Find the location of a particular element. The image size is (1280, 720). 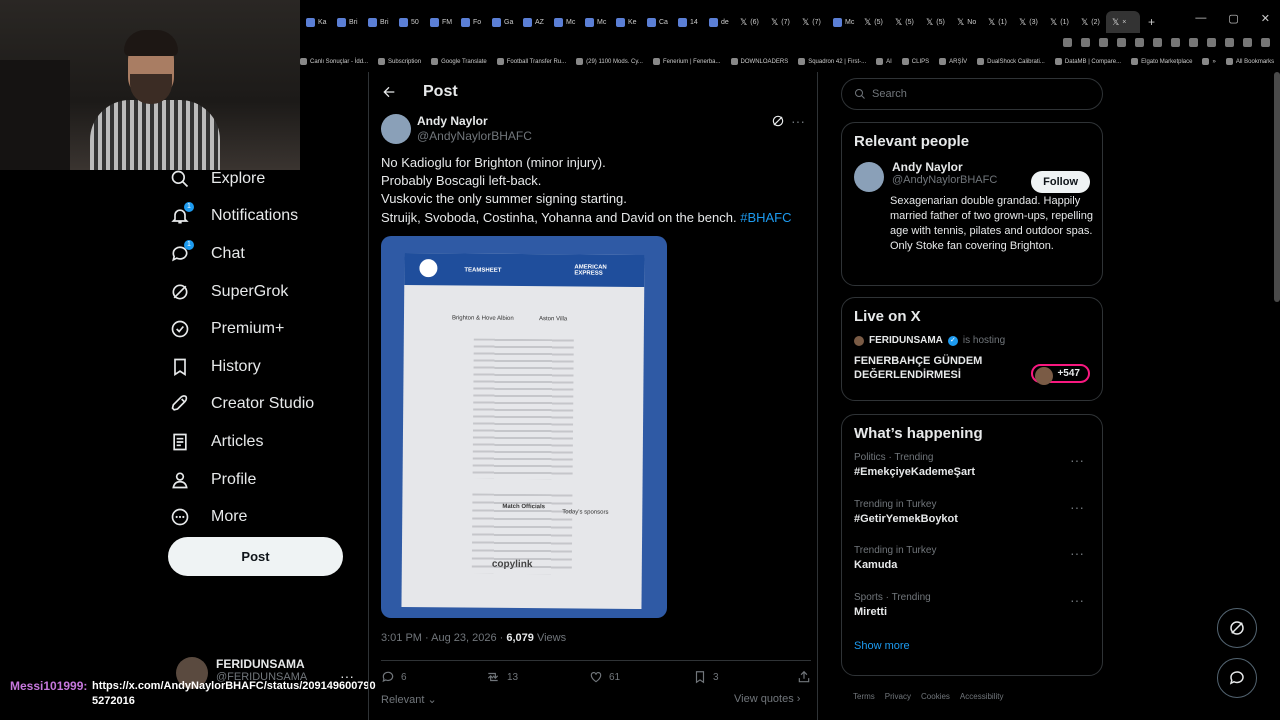

search-input: Search is located at coordinates (972, 94).